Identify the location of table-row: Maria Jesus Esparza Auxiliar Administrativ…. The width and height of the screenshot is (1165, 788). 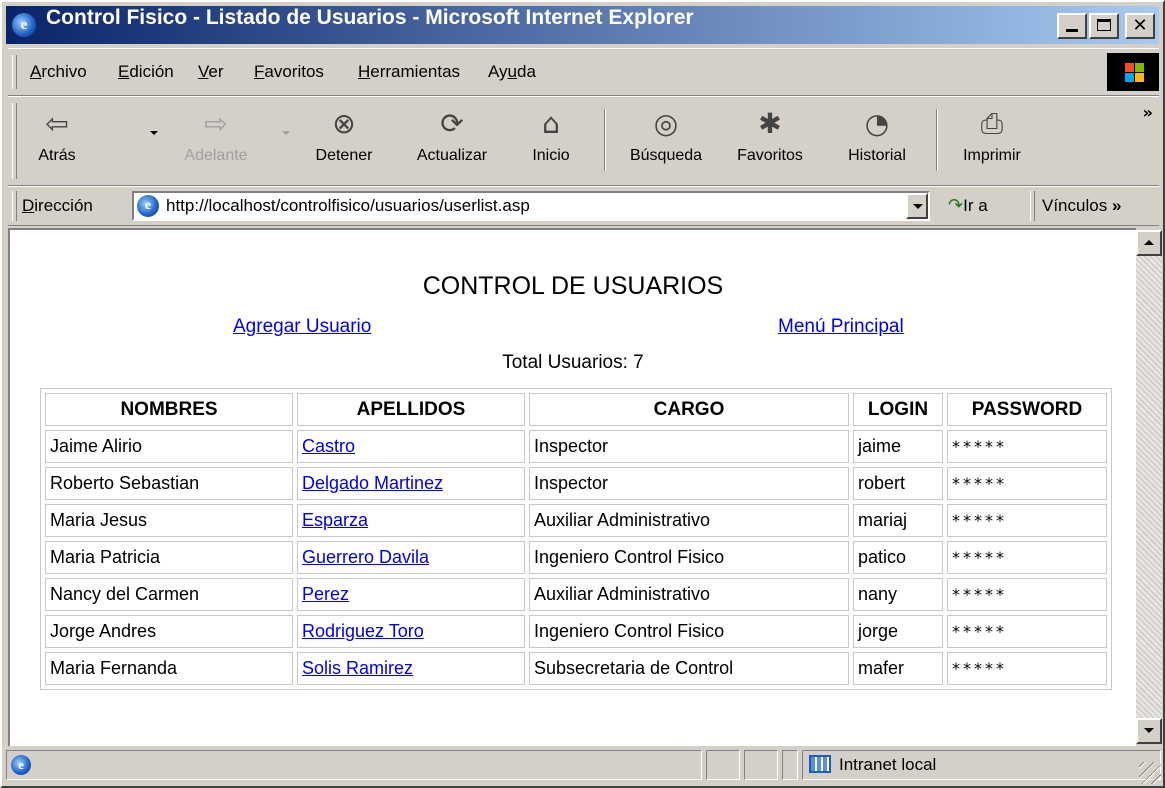
(576, 520).